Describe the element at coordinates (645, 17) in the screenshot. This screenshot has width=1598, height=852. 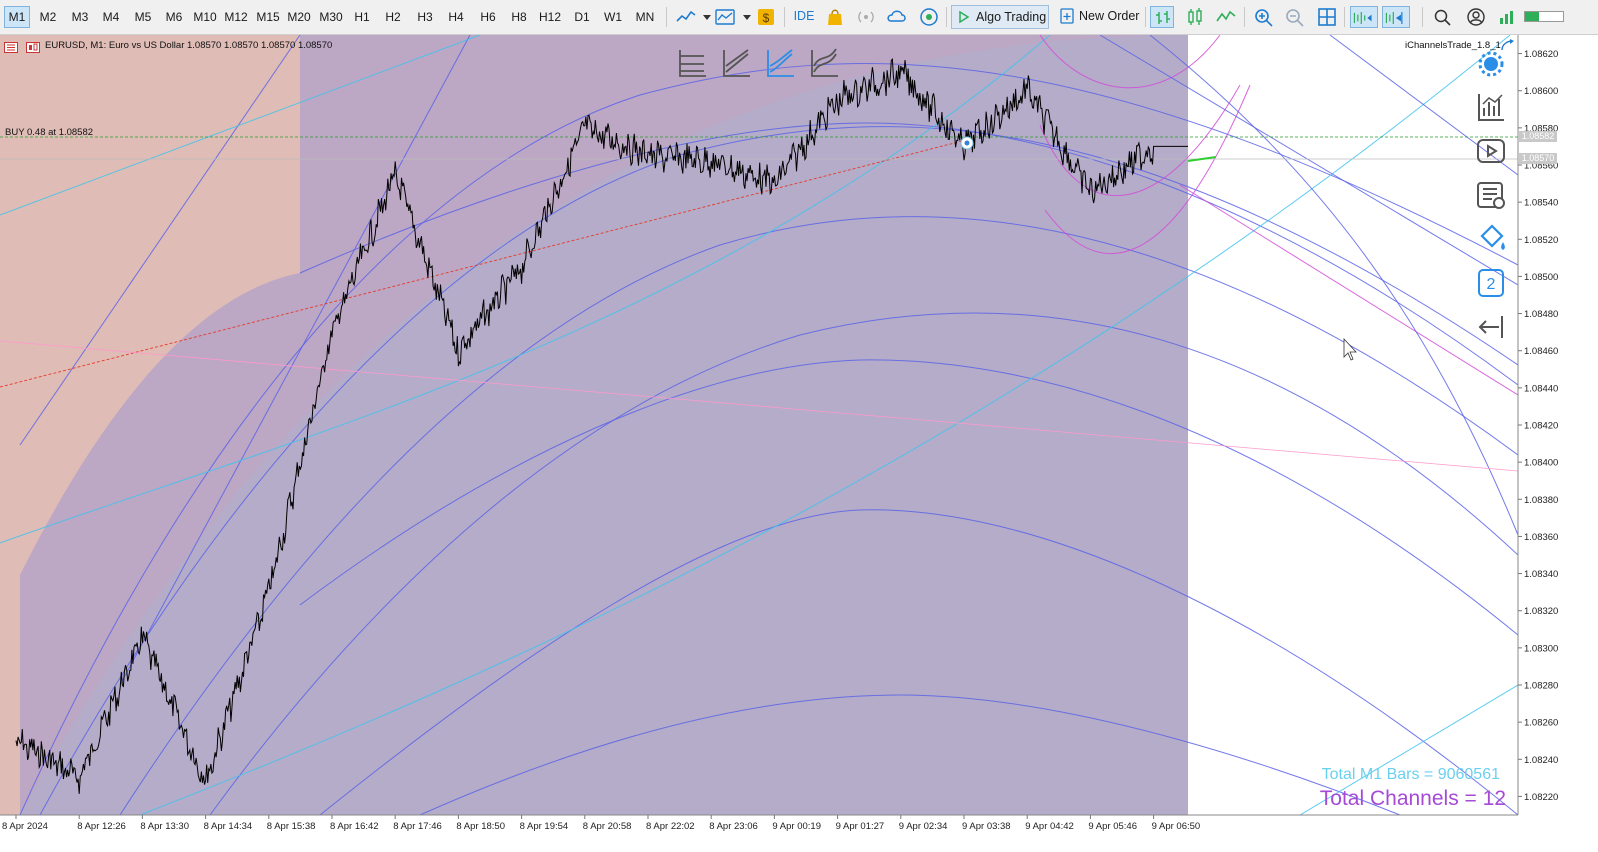
I see `timeframe-mn: MN` at that location.